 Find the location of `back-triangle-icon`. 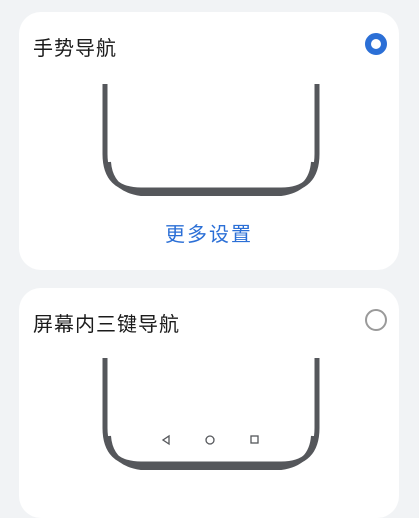

back-triangle-icon is located at coordinates (165, 440).